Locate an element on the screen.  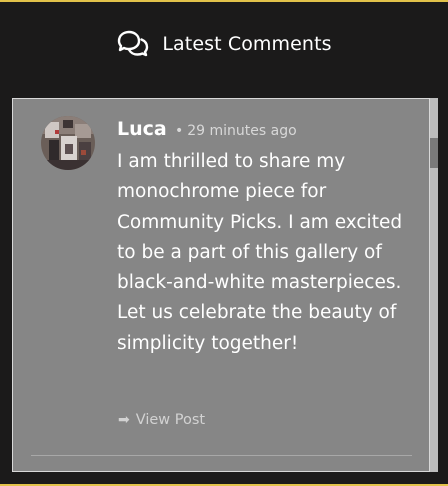
divider is located at coordinates (221, 455).